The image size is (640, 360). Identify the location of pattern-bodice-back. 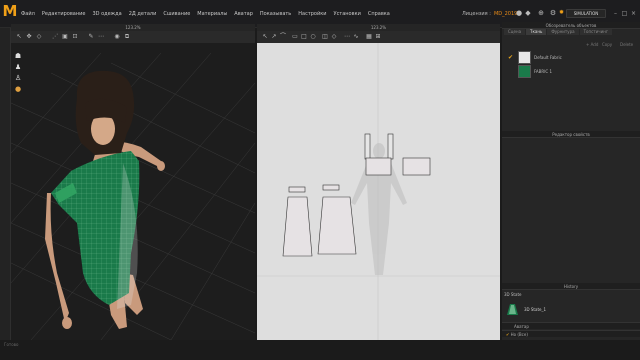
(416, 166).